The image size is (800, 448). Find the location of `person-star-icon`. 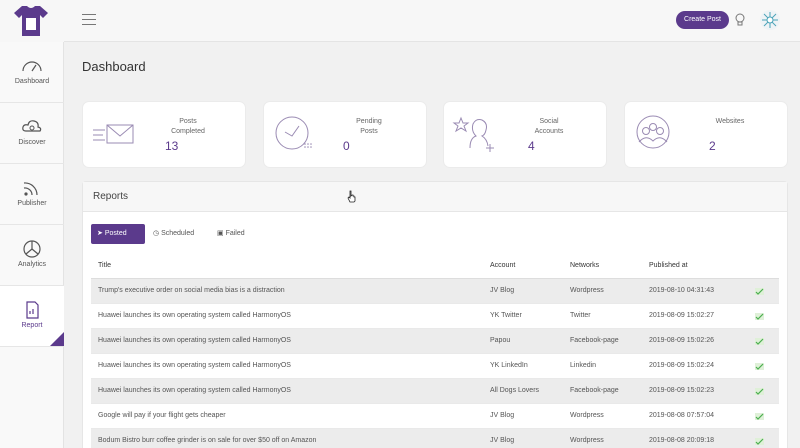

person-star-icon is located at coordinates (473, 134).